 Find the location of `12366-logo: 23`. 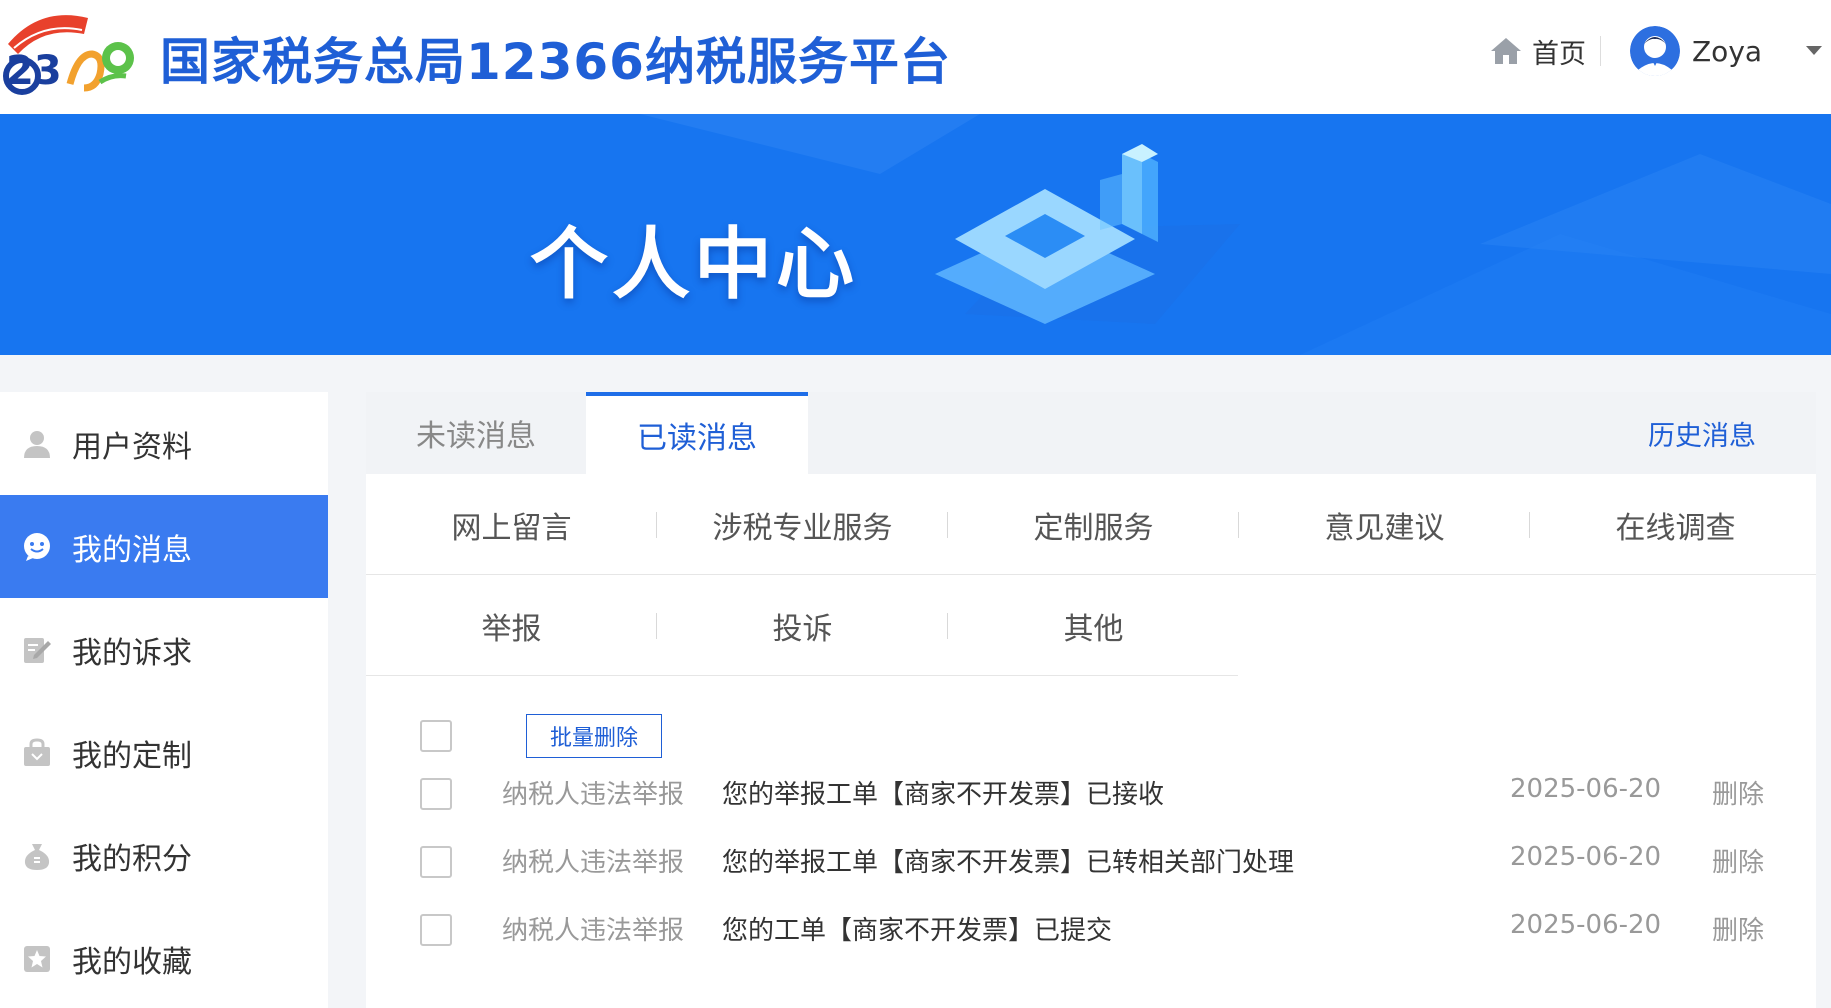

12366-logo: 23 is located at coordinates (69, 52).